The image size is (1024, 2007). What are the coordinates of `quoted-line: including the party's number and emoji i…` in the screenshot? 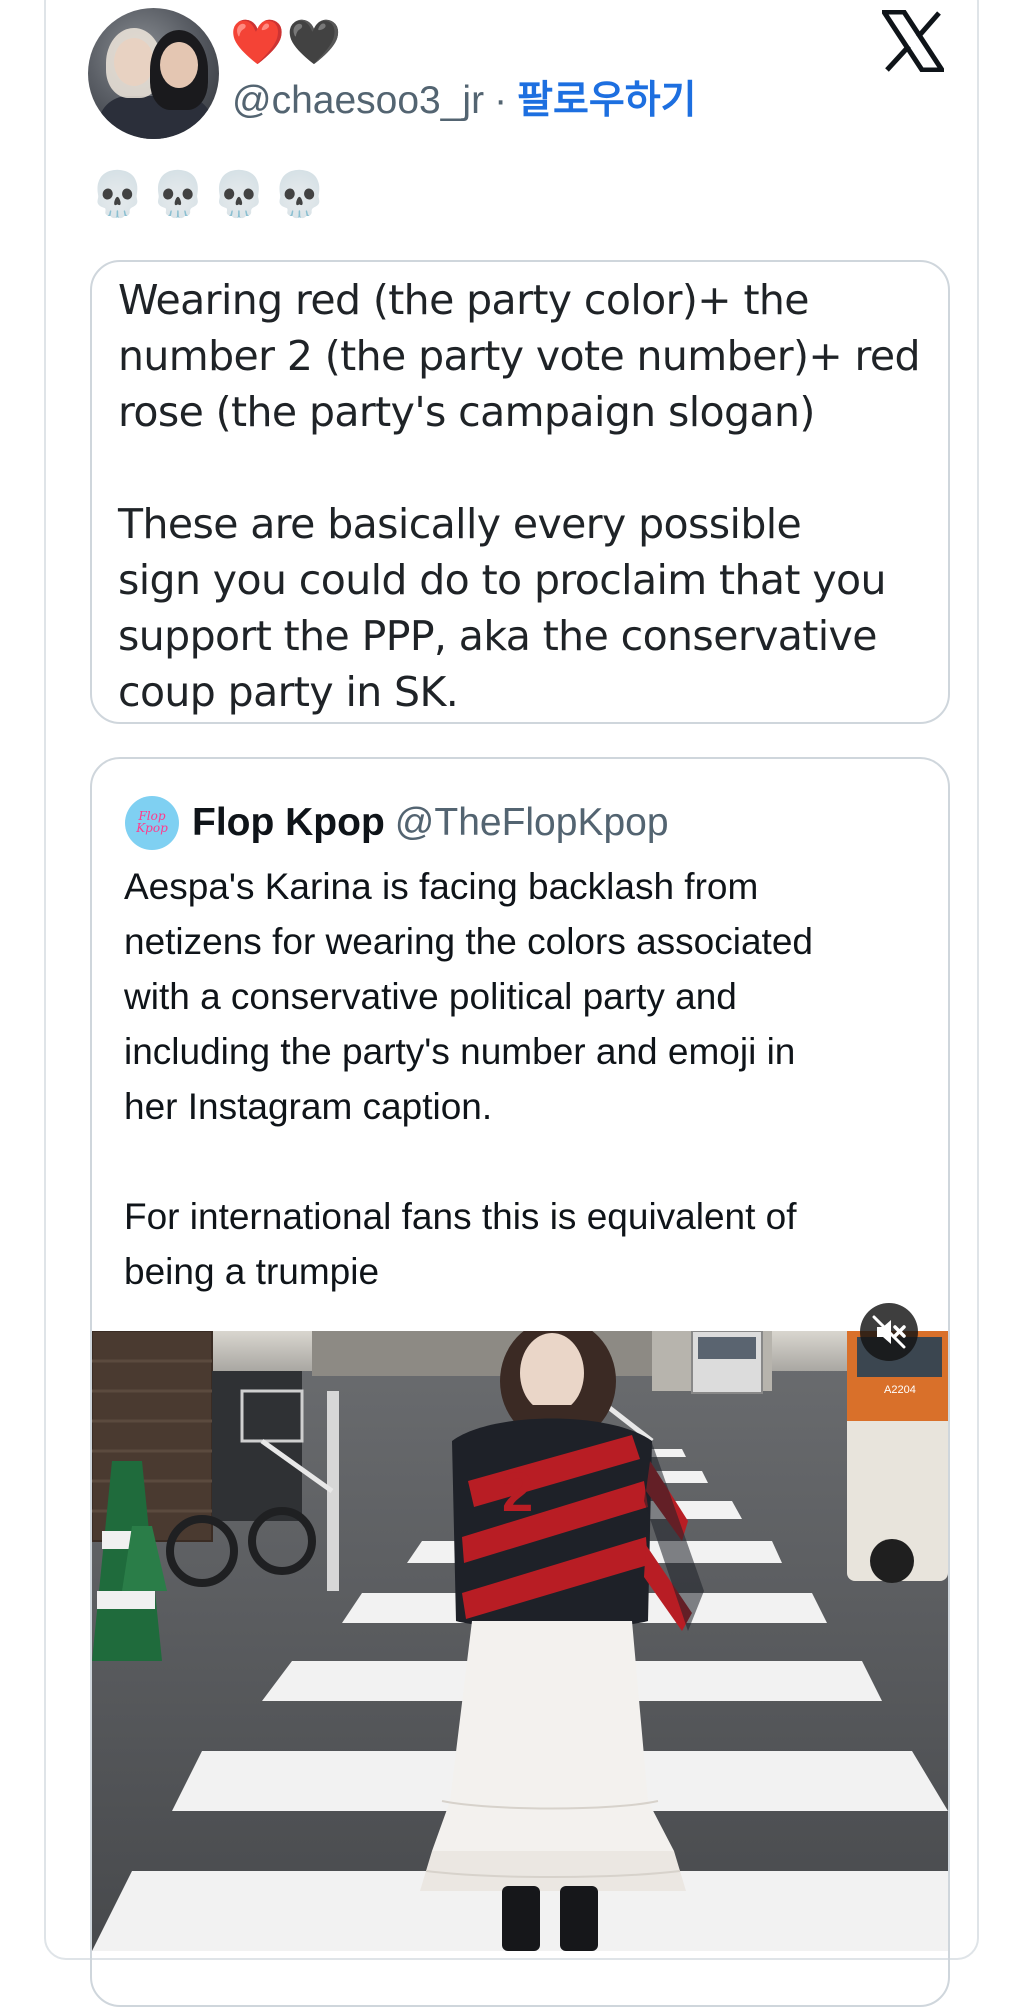 It's located at (460, 1051).